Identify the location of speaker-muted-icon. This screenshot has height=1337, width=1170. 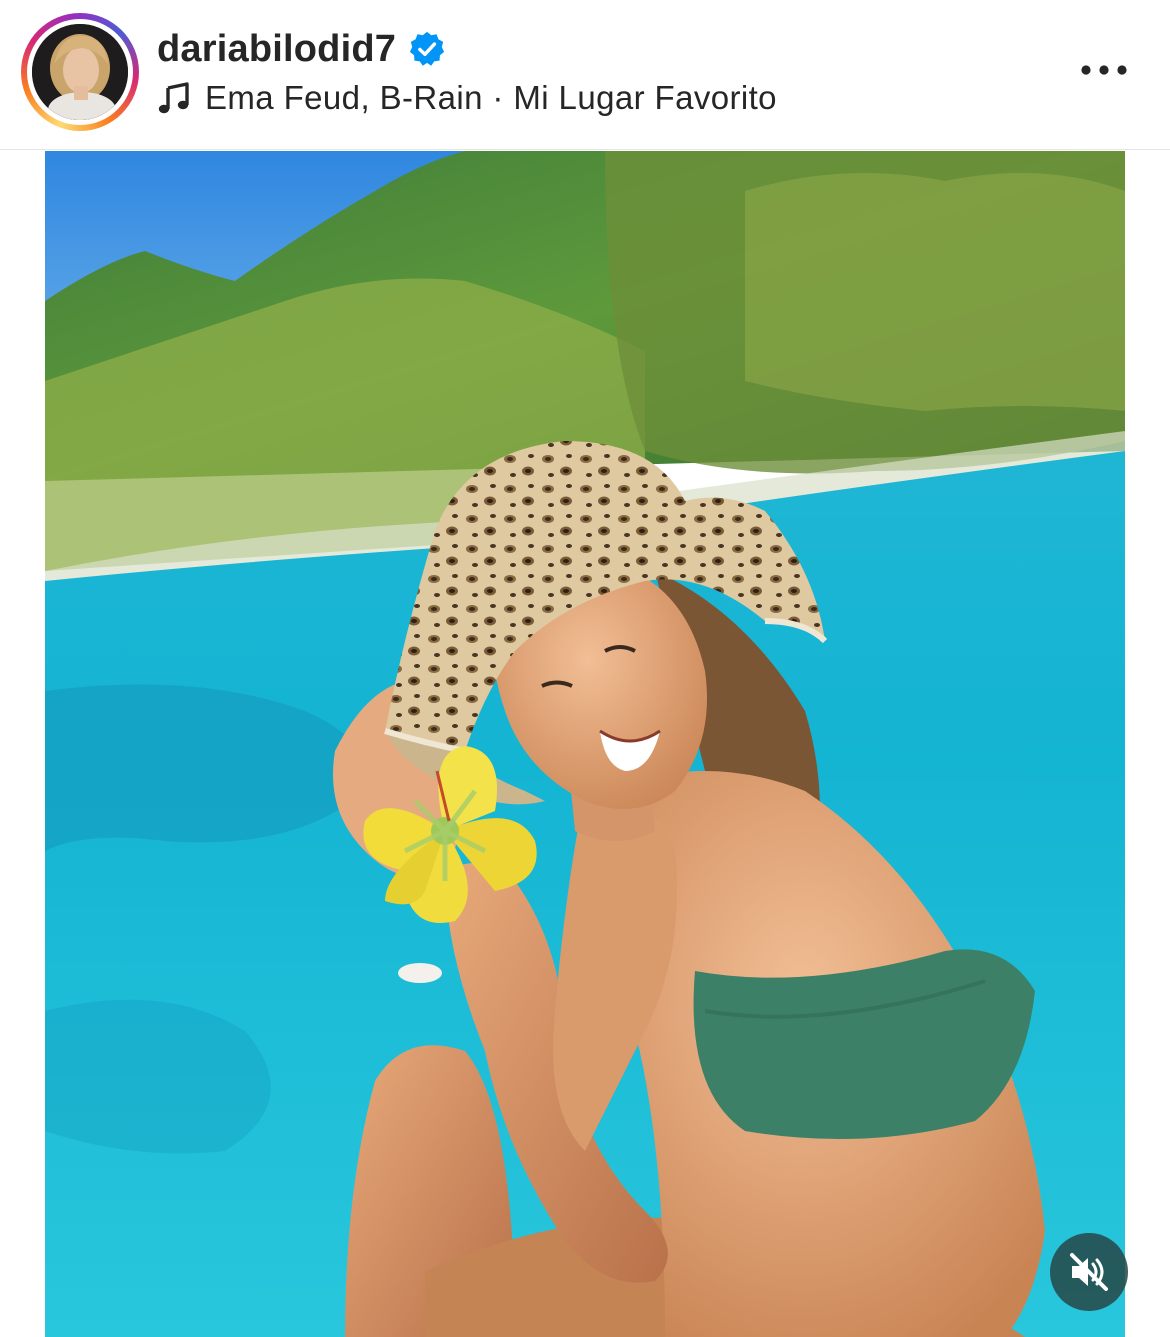
(1089, 1272).